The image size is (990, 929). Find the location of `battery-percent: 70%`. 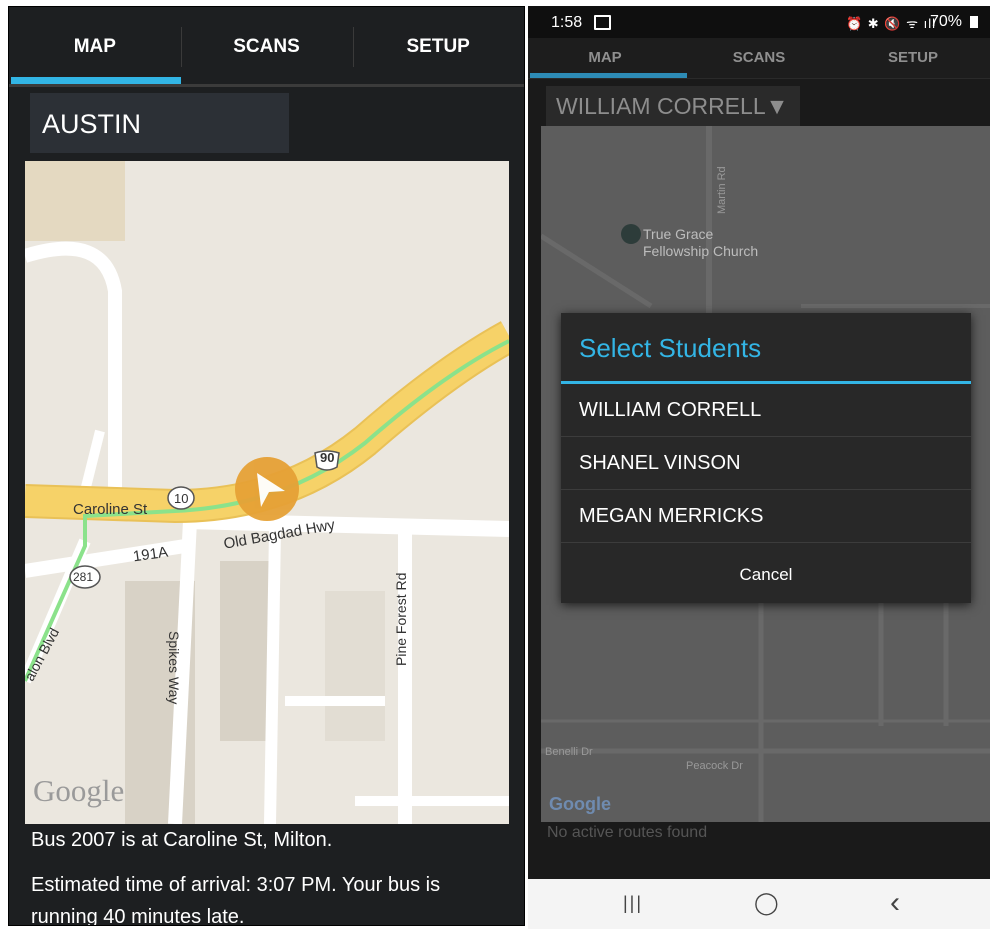

battery-percent: 70% is located at coordinates (946, 21).